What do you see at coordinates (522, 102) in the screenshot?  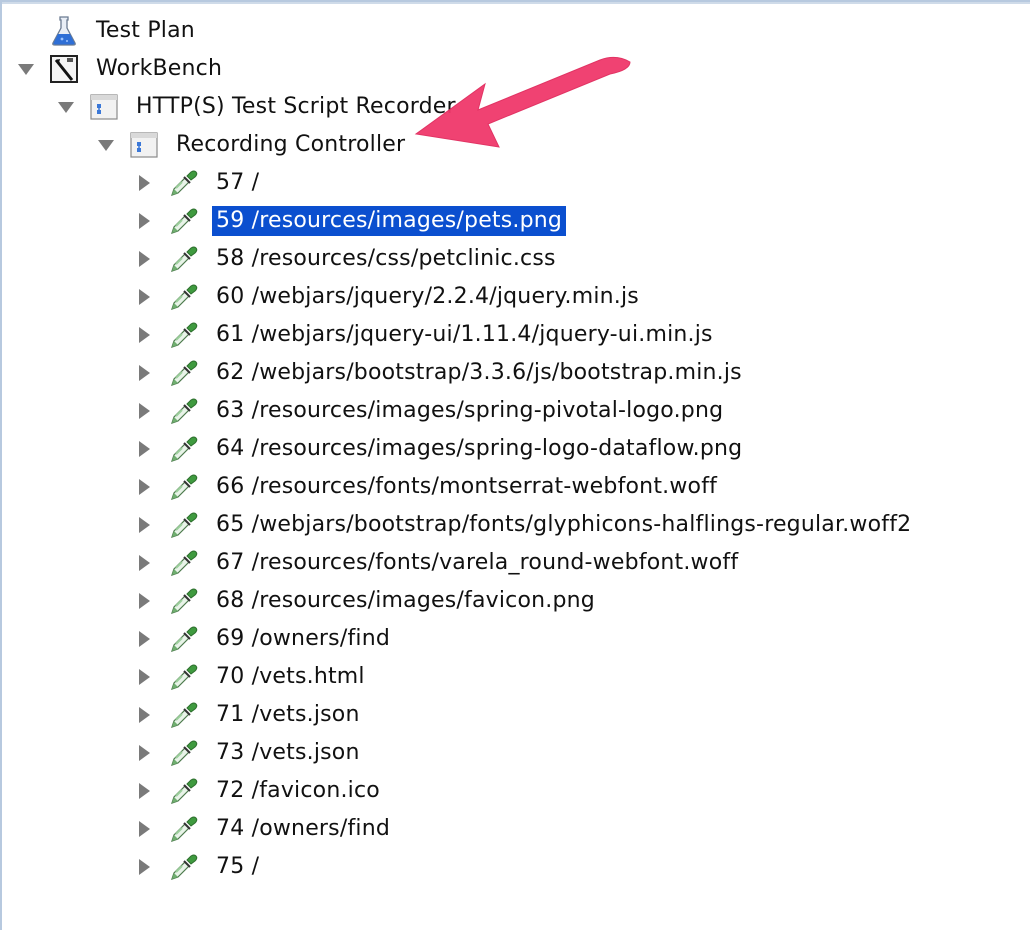 I see `pointer-arrow-icon` at bounding box center [522, 102].